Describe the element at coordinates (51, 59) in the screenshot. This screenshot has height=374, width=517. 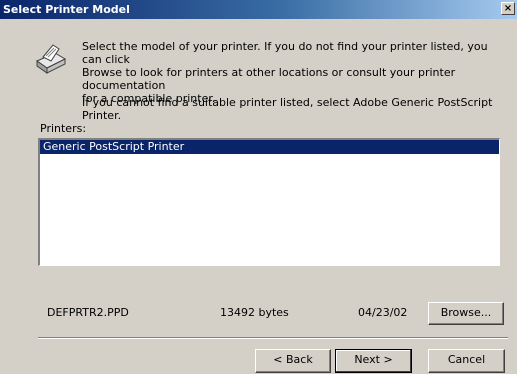
I see `printer-icon` at that location.